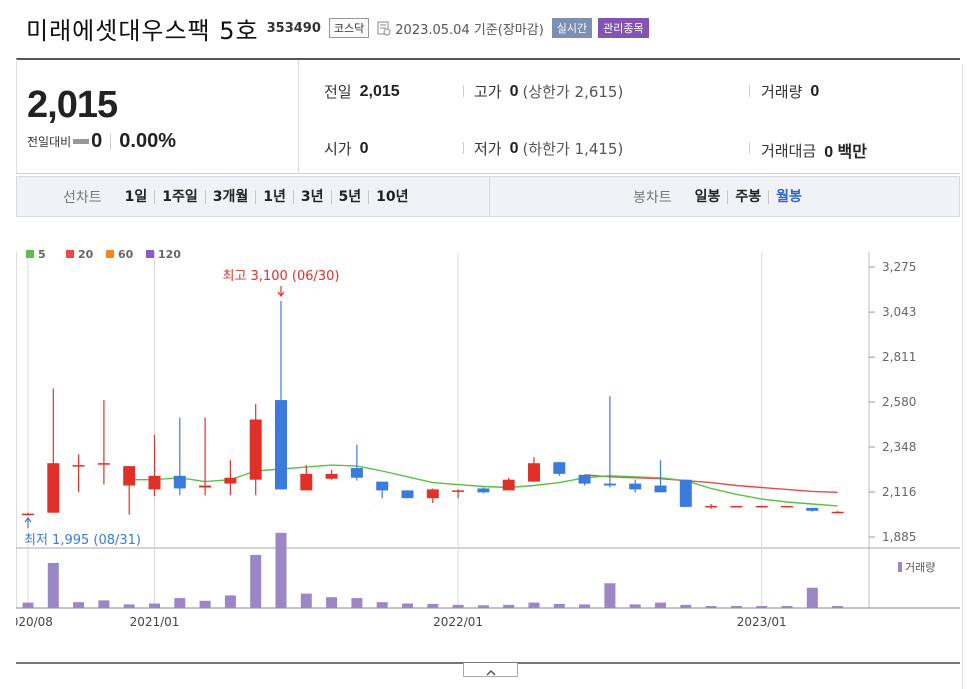  I want to click on base-date: 2023.05.04 기준(장마감), so click(469, 30).